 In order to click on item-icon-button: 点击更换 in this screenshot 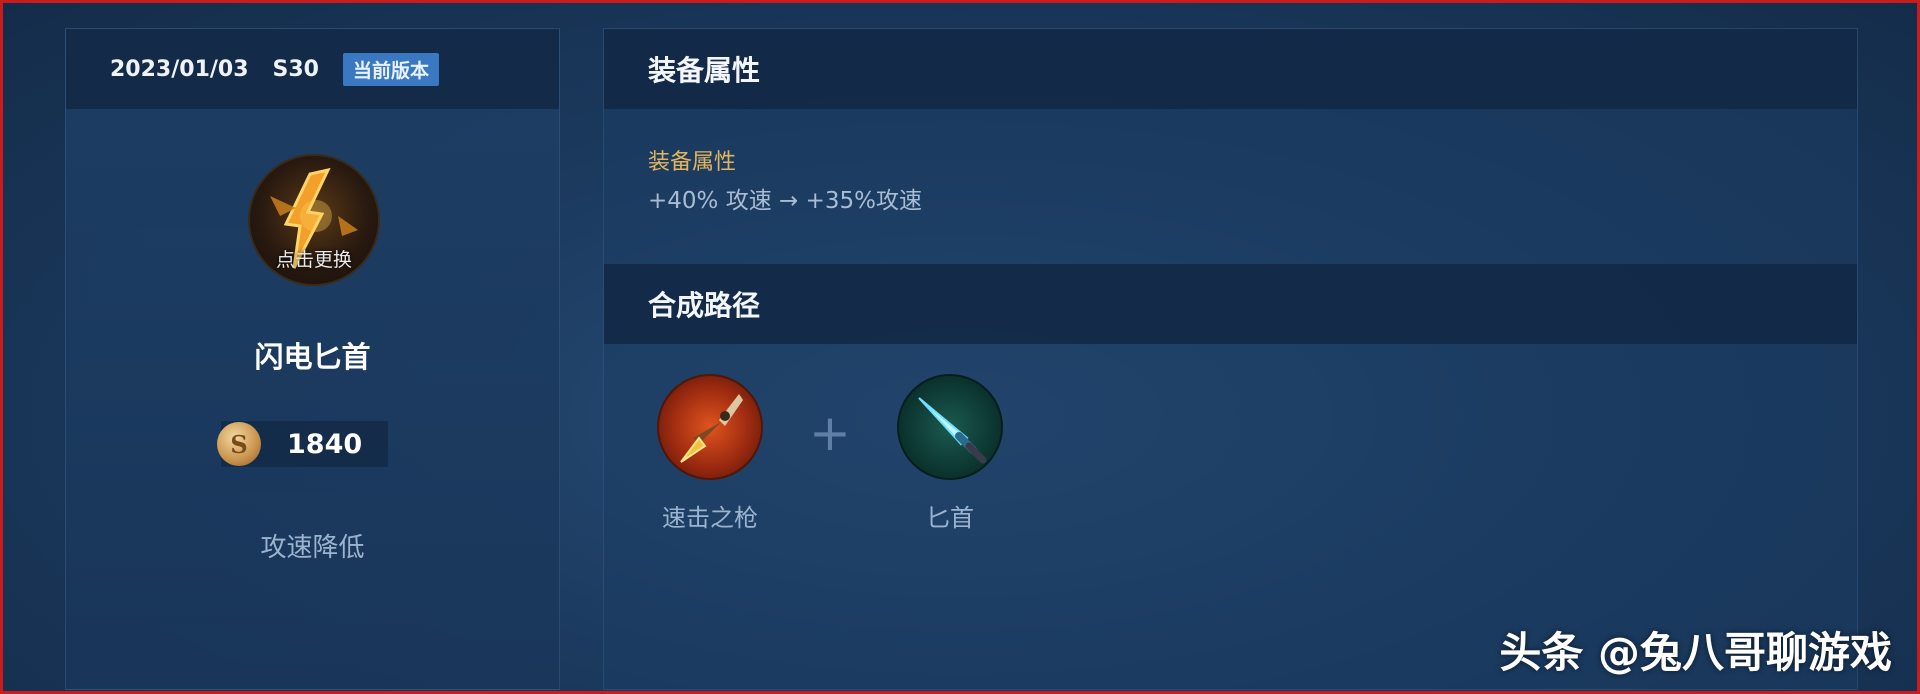, I will do `click(314, 220)`.